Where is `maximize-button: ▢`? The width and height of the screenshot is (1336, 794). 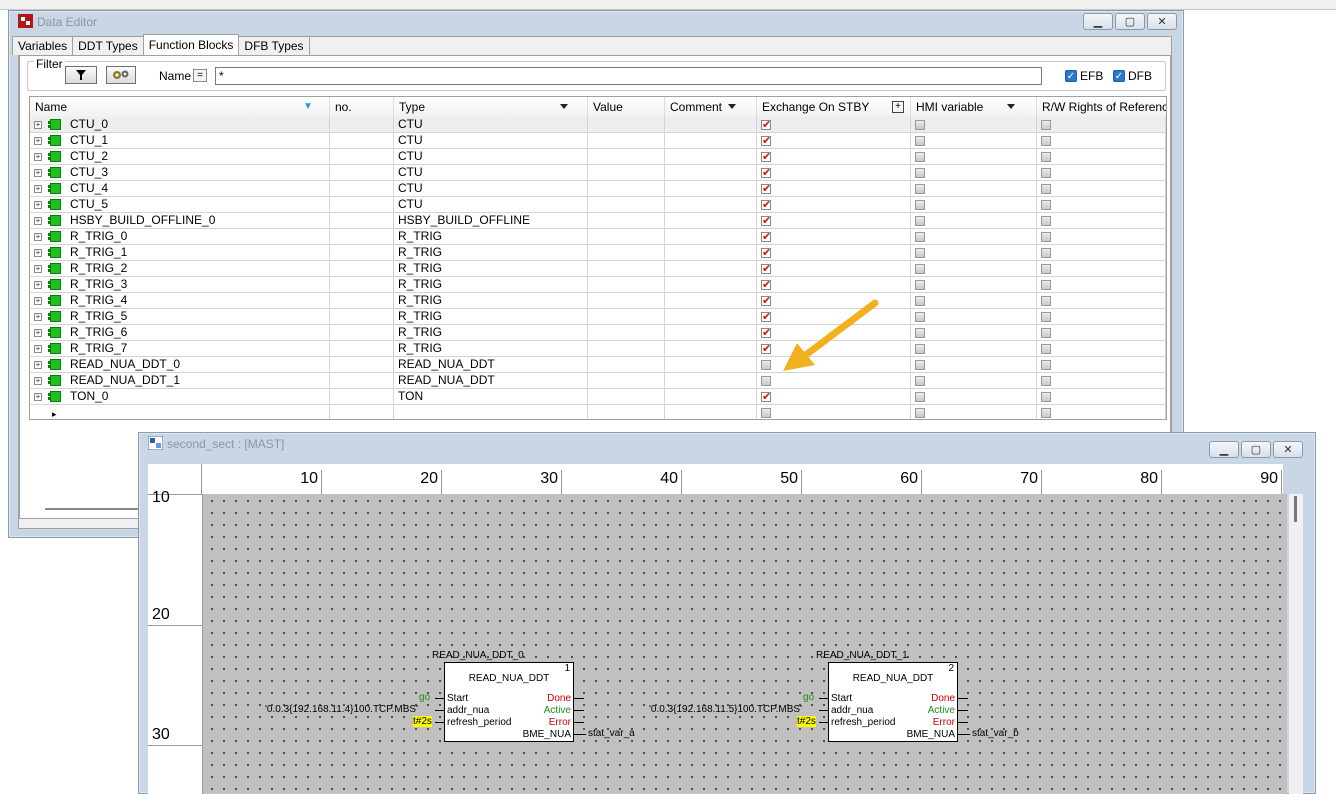 maximize-button: ▢ is located at coordinates (1130, 21).